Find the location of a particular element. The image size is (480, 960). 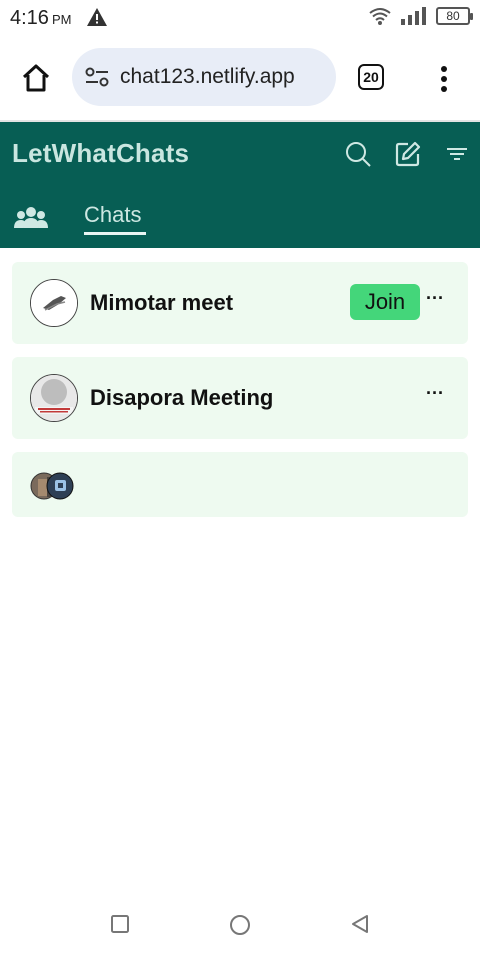

status-ampm: PM is located at coordinates (61, 19).